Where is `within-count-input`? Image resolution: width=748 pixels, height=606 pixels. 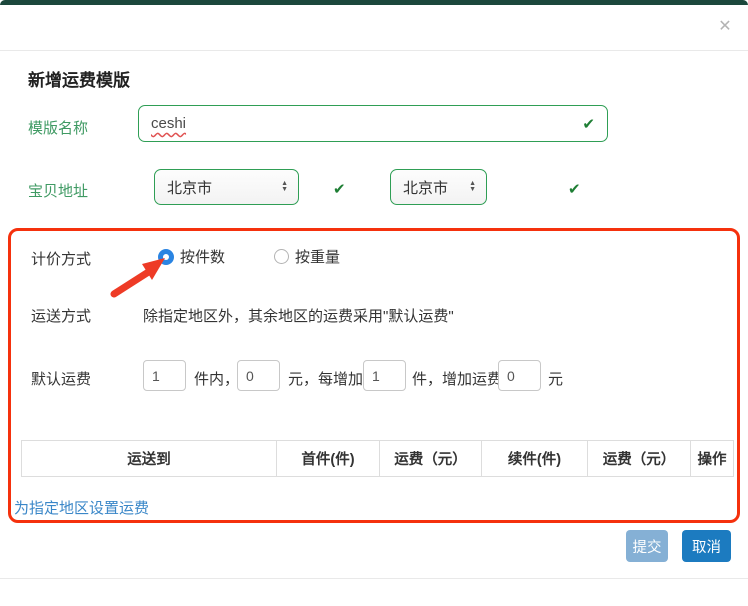 within-count-input is located at coordinates (164, 375).